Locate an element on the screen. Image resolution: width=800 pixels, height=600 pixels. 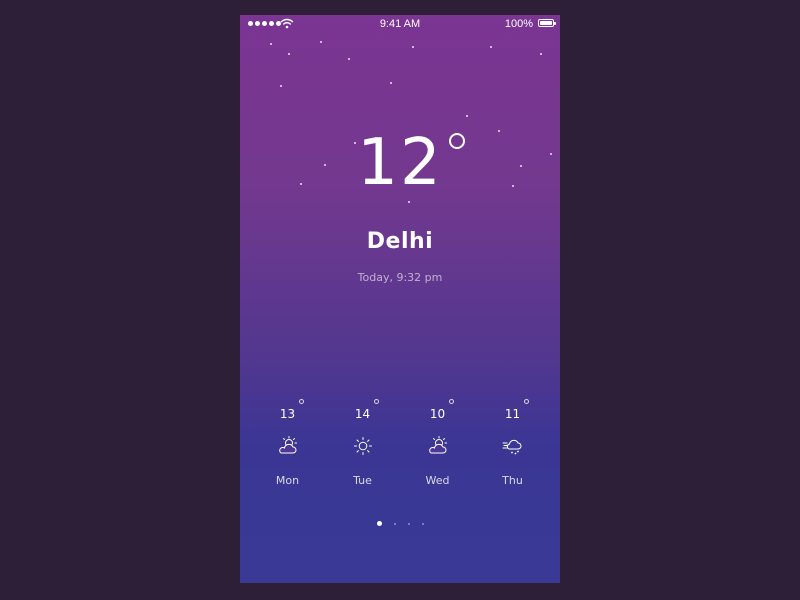
current-temperature-block: 12 is located at coordinates (400, 163).